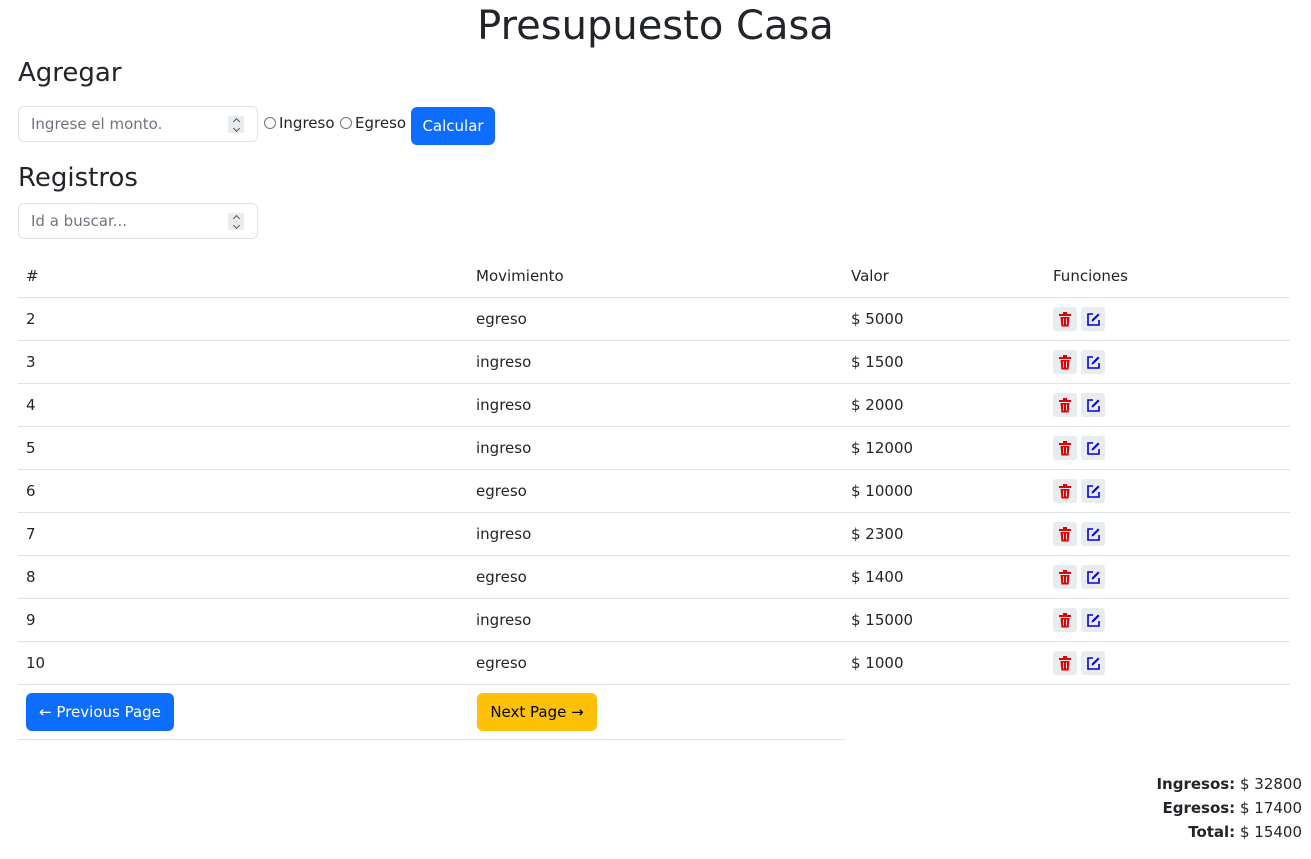 The image size is (1311, 859). I want to click on table-row: 2 egreso $ 5000, so click(654, 319).